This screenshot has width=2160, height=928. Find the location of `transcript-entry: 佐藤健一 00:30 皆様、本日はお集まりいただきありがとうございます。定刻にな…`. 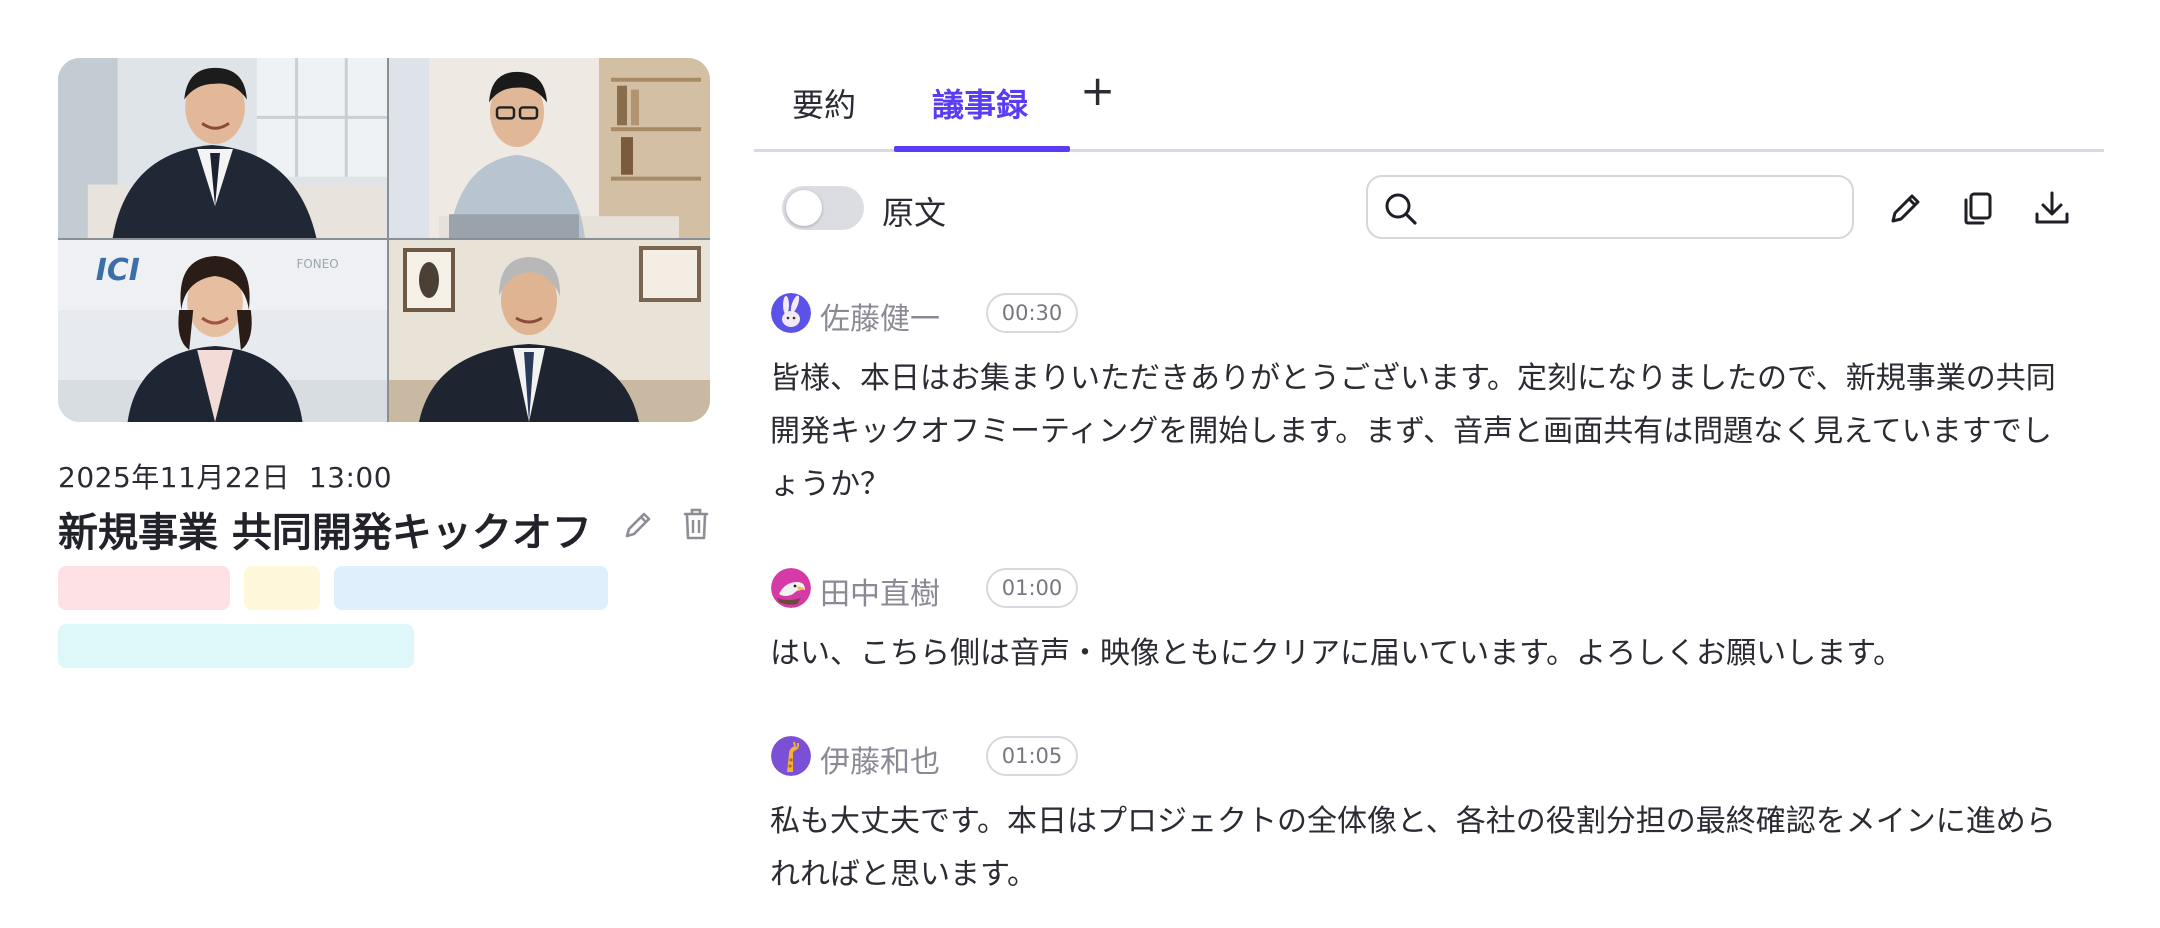

transcript-entry: 佐藤健一 00:30 皆様、本日はお集まりいただきありがとうございます。定刻にな… is located at coordinates (1435, 396).